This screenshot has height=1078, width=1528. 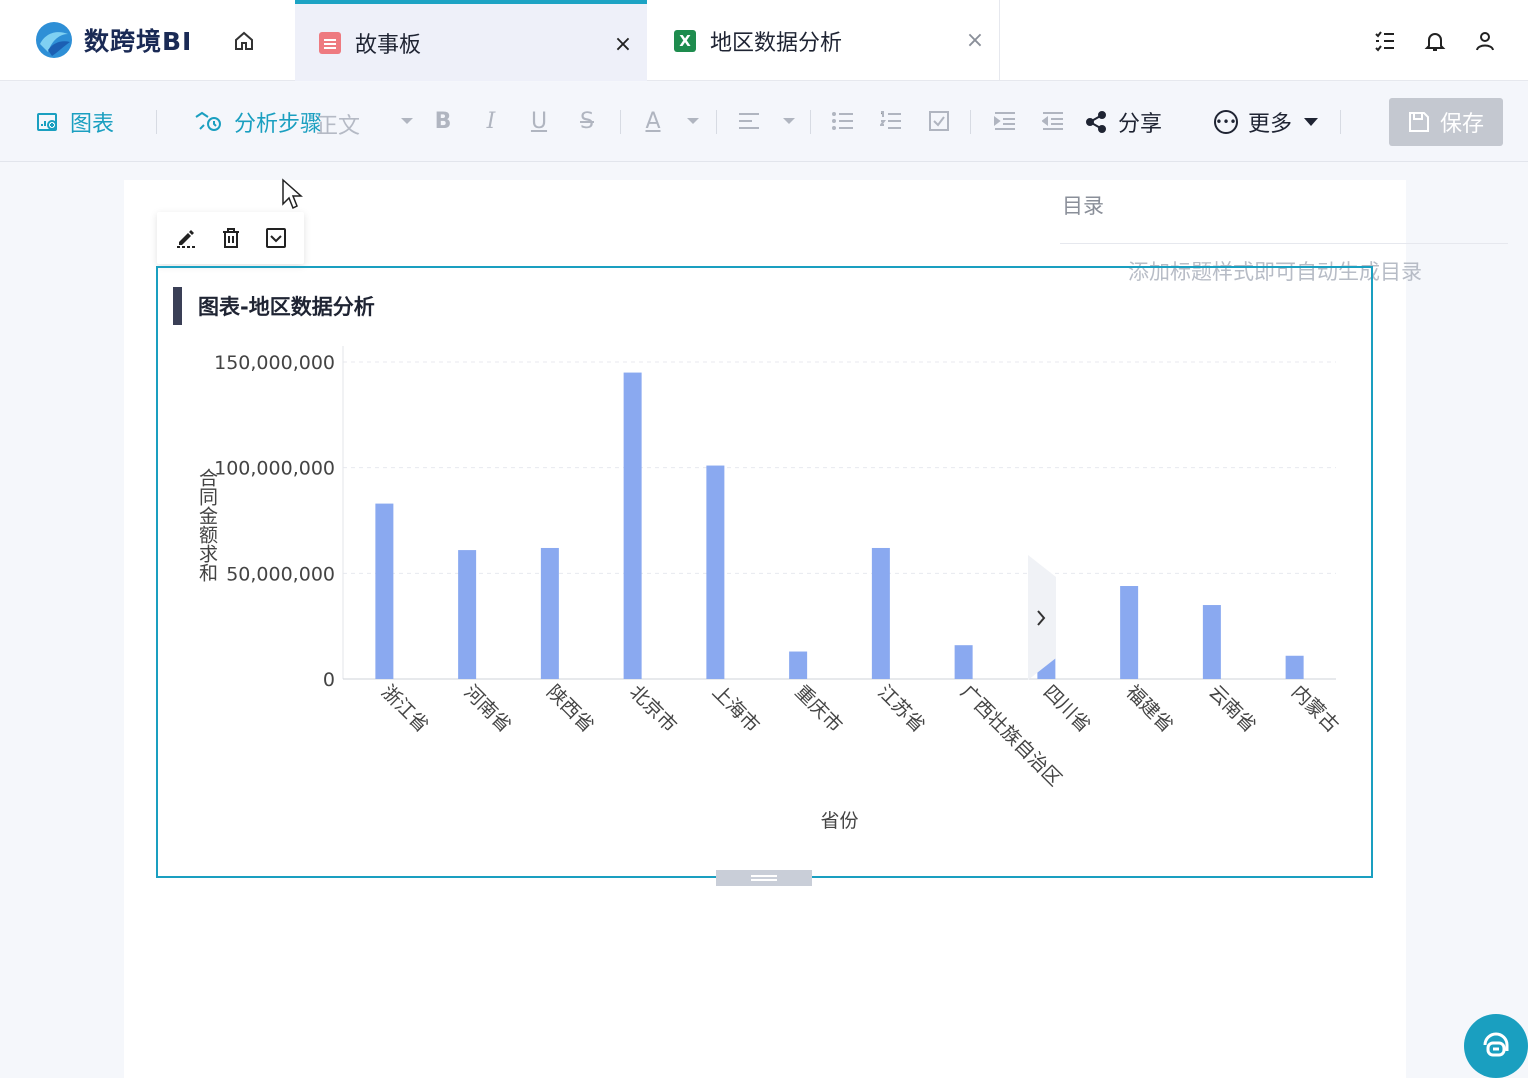 I want to click on y-tick-label: 0, so click(x=329, y=680).